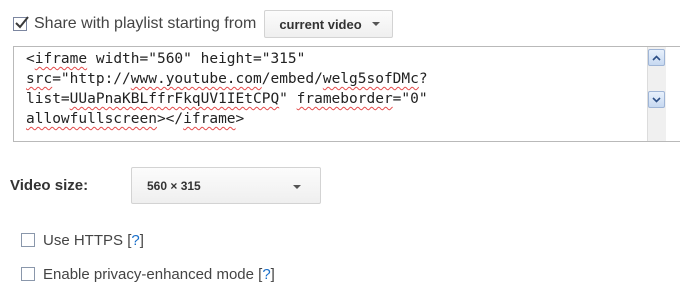 Image resolution: width=680 pixels, height=289 pixels. Describe the element at coordinates (166, 59) in the screenshot. I see `embed-code-line-1: <iframe width="560" height="315"` at that location.